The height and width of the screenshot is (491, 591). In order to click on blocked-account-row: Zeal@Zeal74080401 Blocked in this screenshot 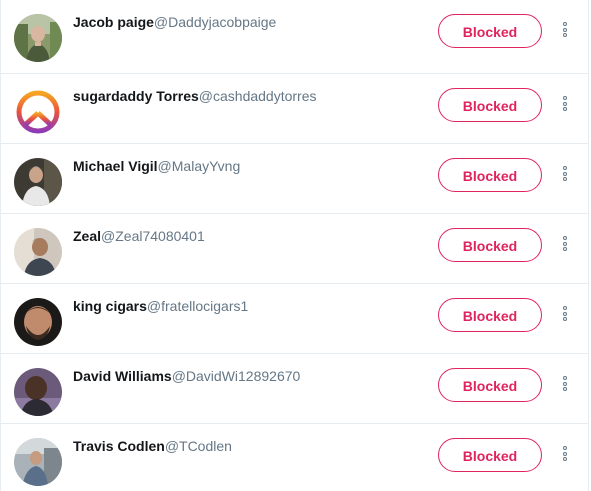, I will do `click(294, 249)`.